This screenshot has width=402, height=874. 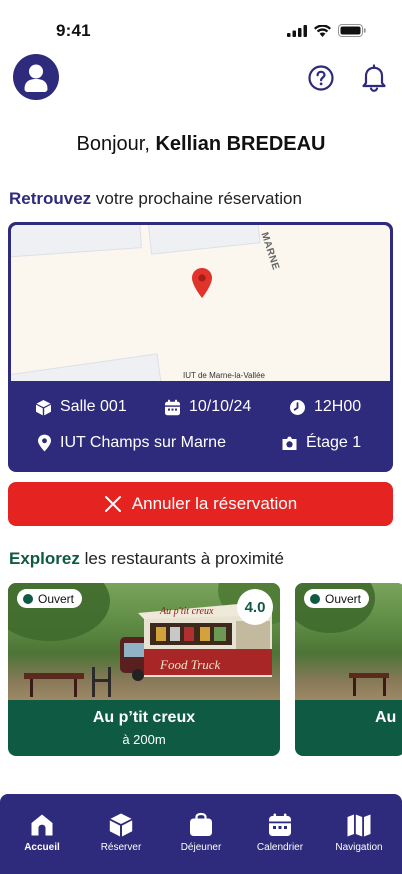 I want to click on reservation-section-title: Retrouvez votre prochaine réservation, so click(x=155, y=199).